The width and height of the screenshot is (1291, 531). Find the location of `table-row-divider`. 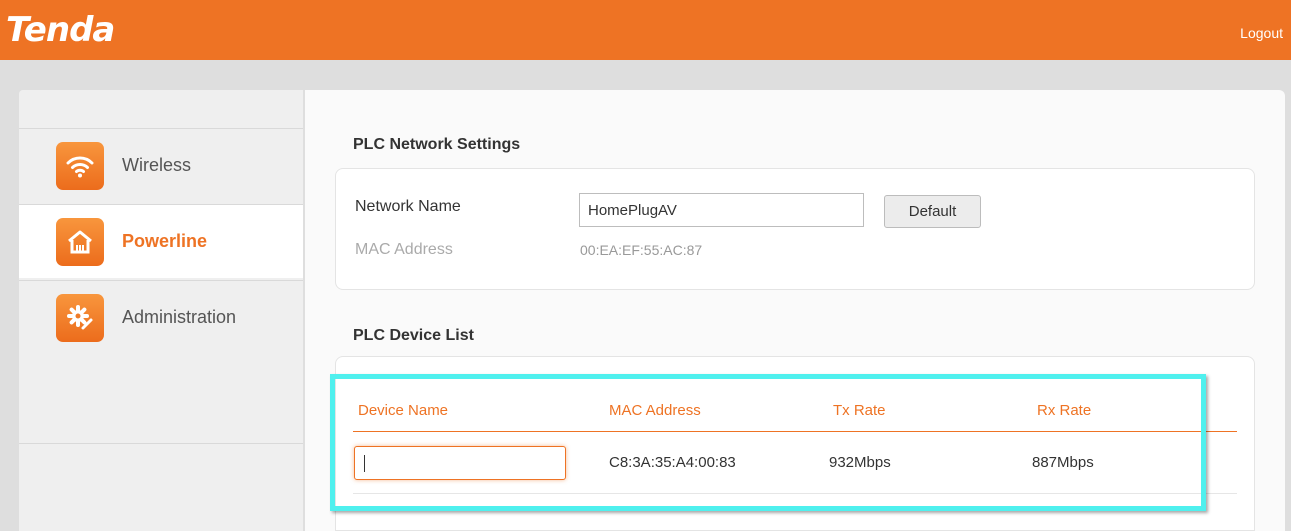

table-row-divider is located at coordinates (795, 493).